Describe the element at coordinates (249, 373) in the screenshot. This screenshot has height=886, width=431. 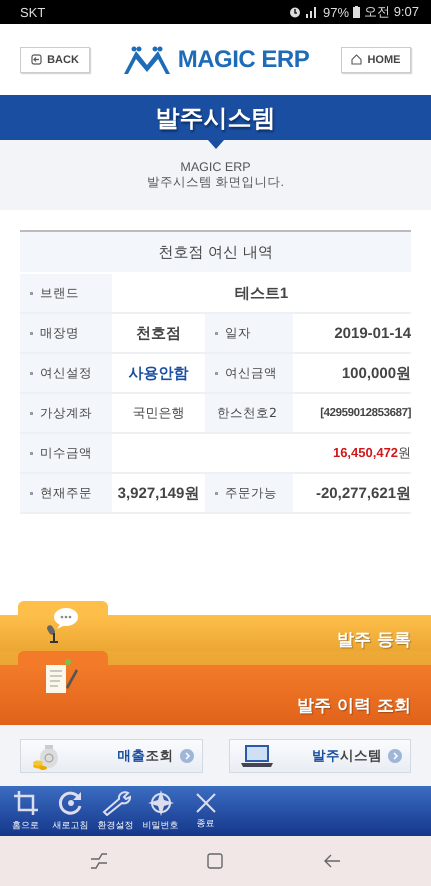
I see `row-label: 여신금액` at that location.